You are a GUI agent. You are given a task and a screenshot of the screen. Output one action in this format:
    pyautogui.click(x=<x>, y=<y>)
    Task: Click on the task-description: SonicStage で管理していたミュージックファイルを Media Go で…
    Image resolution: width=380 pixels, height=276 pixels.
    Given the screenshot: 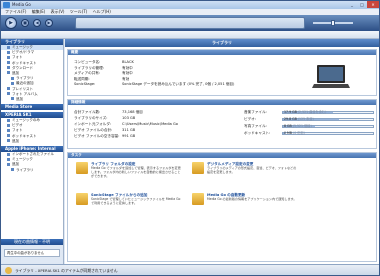 What is the action you would take?
    pyautogui.click(x=136, y=201)
    